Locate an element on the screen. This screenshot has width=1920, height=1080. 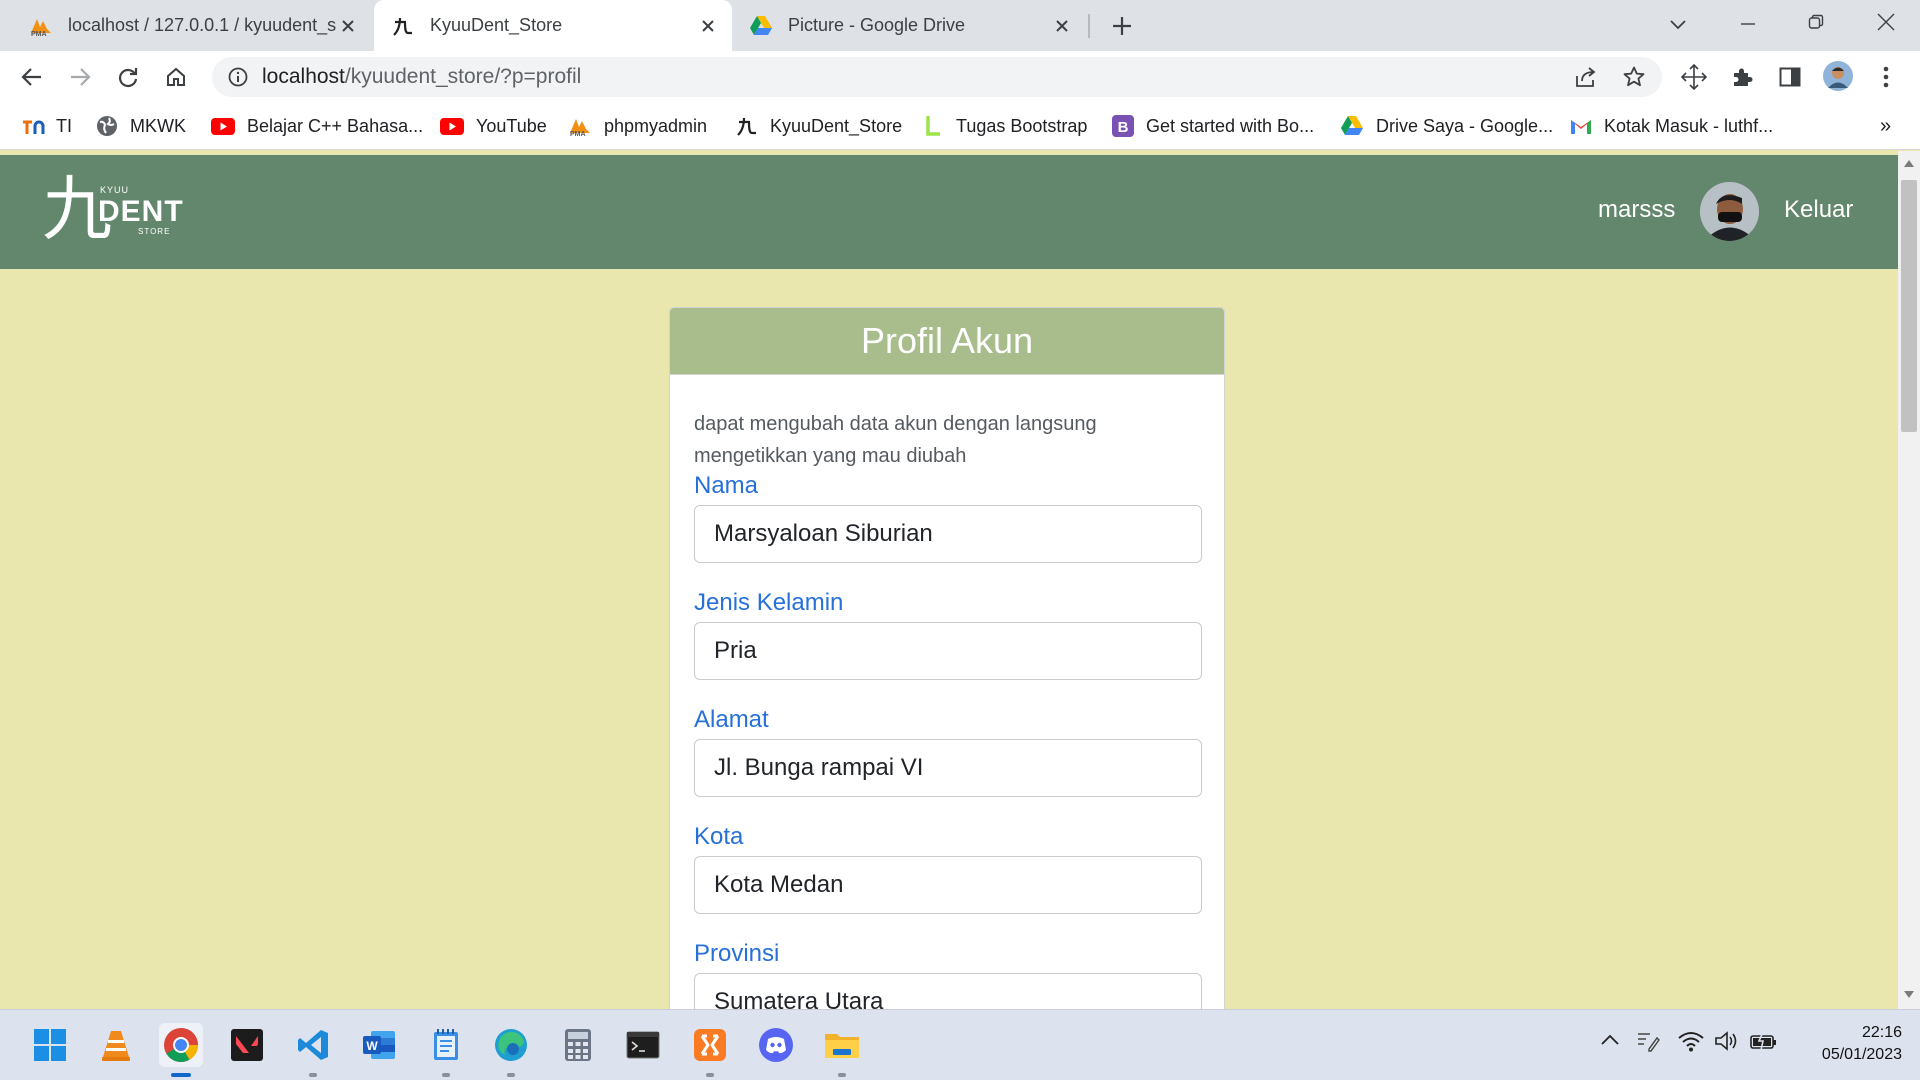
tab-phpmyadmin: PMA localhost / 127.0.0.1 / kyuudent_s is located at coordinates (186, 25).